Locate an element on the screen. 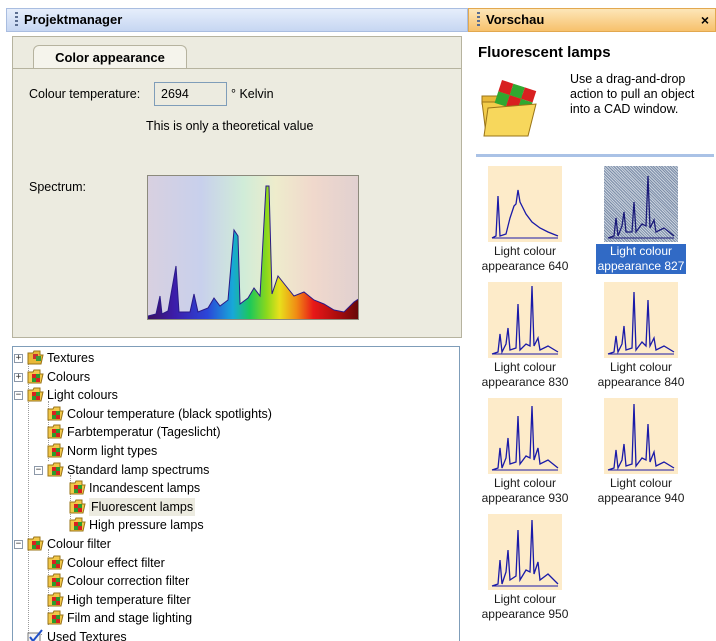 The width and height of the screenshot is (716, 641). colour-temperature-field is located at coordinates (190, 94).